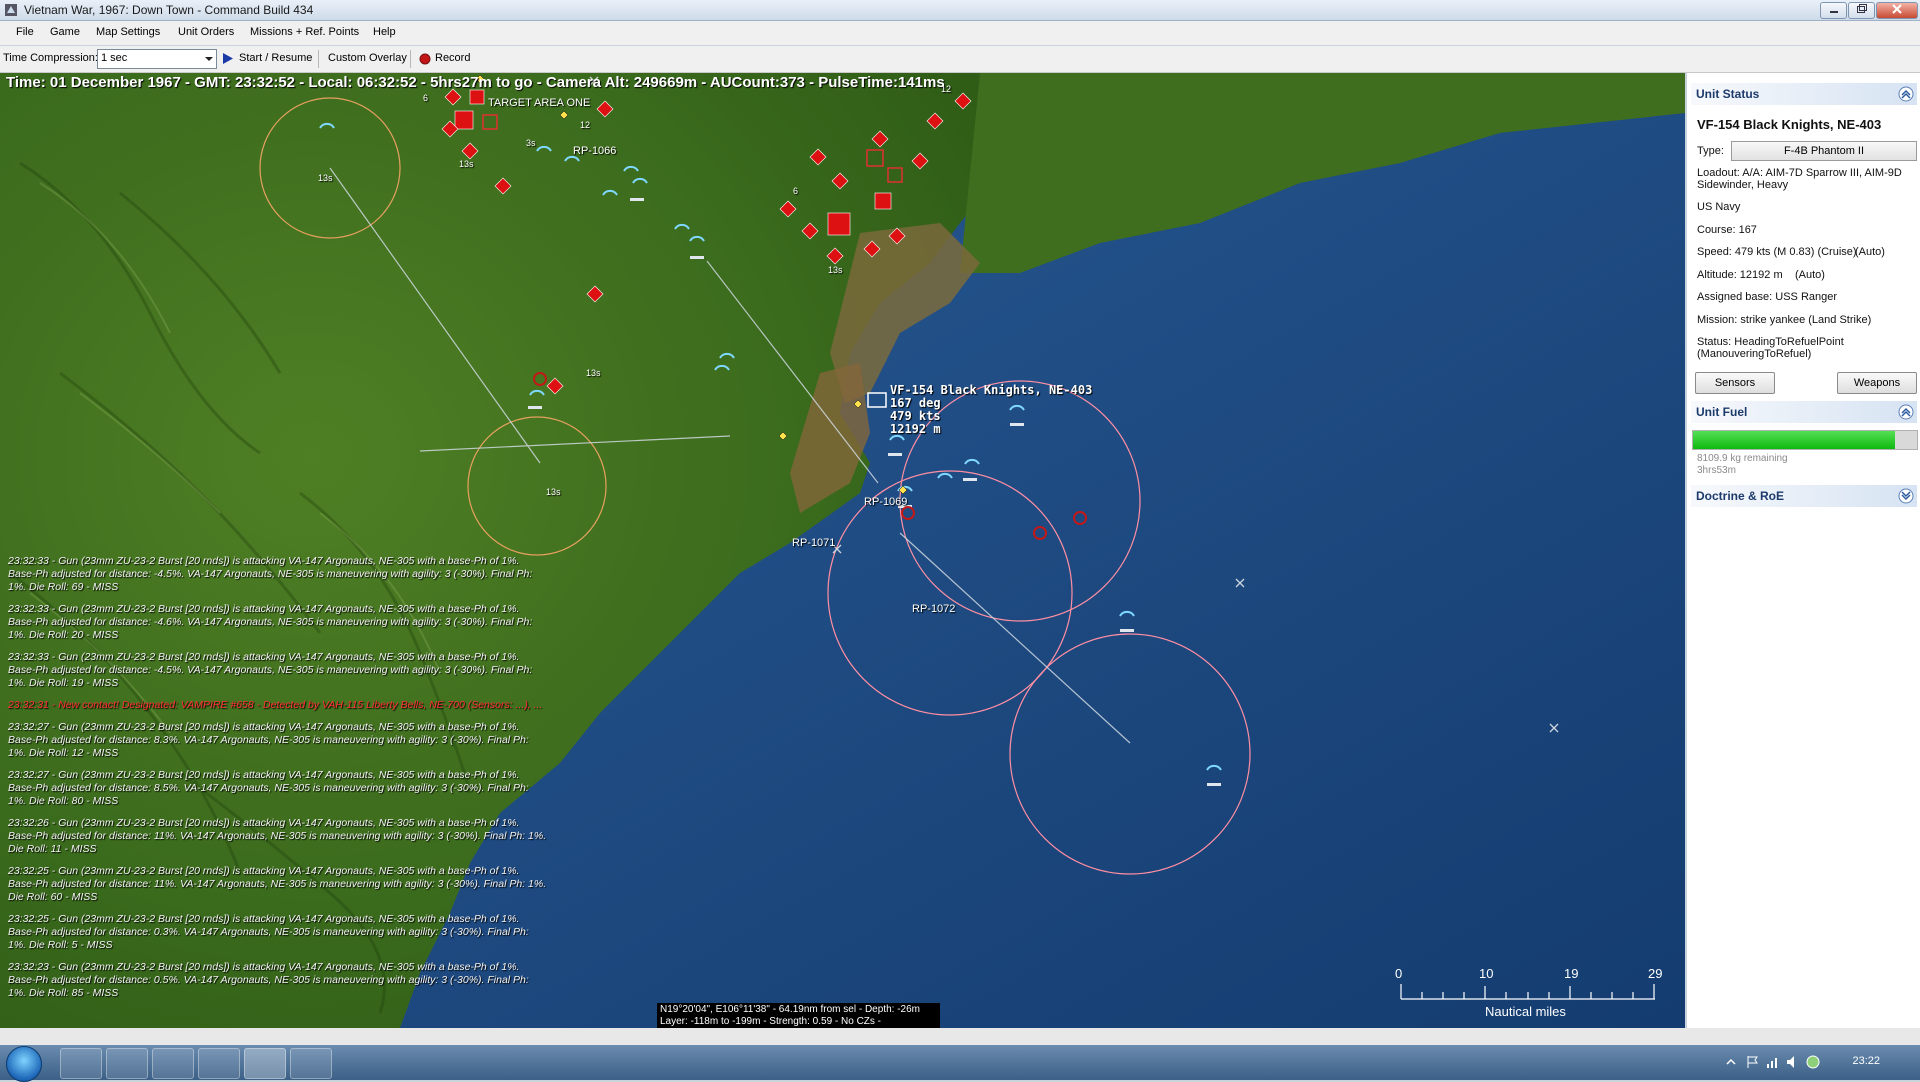 The width and height of the screenshot is (1920, 1082). I want to click on record-icon, so click(425, 59).